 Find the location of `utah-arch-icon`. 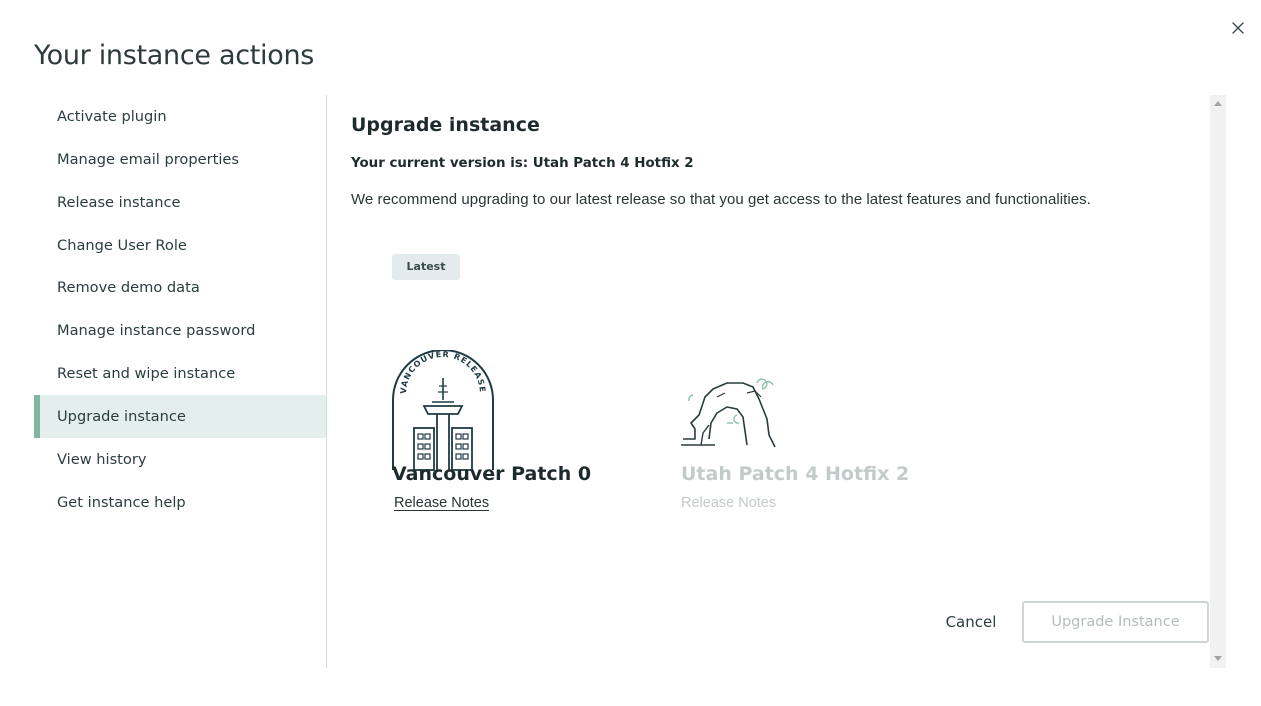

utah-arch-icon is located at coordinates (728, 413).